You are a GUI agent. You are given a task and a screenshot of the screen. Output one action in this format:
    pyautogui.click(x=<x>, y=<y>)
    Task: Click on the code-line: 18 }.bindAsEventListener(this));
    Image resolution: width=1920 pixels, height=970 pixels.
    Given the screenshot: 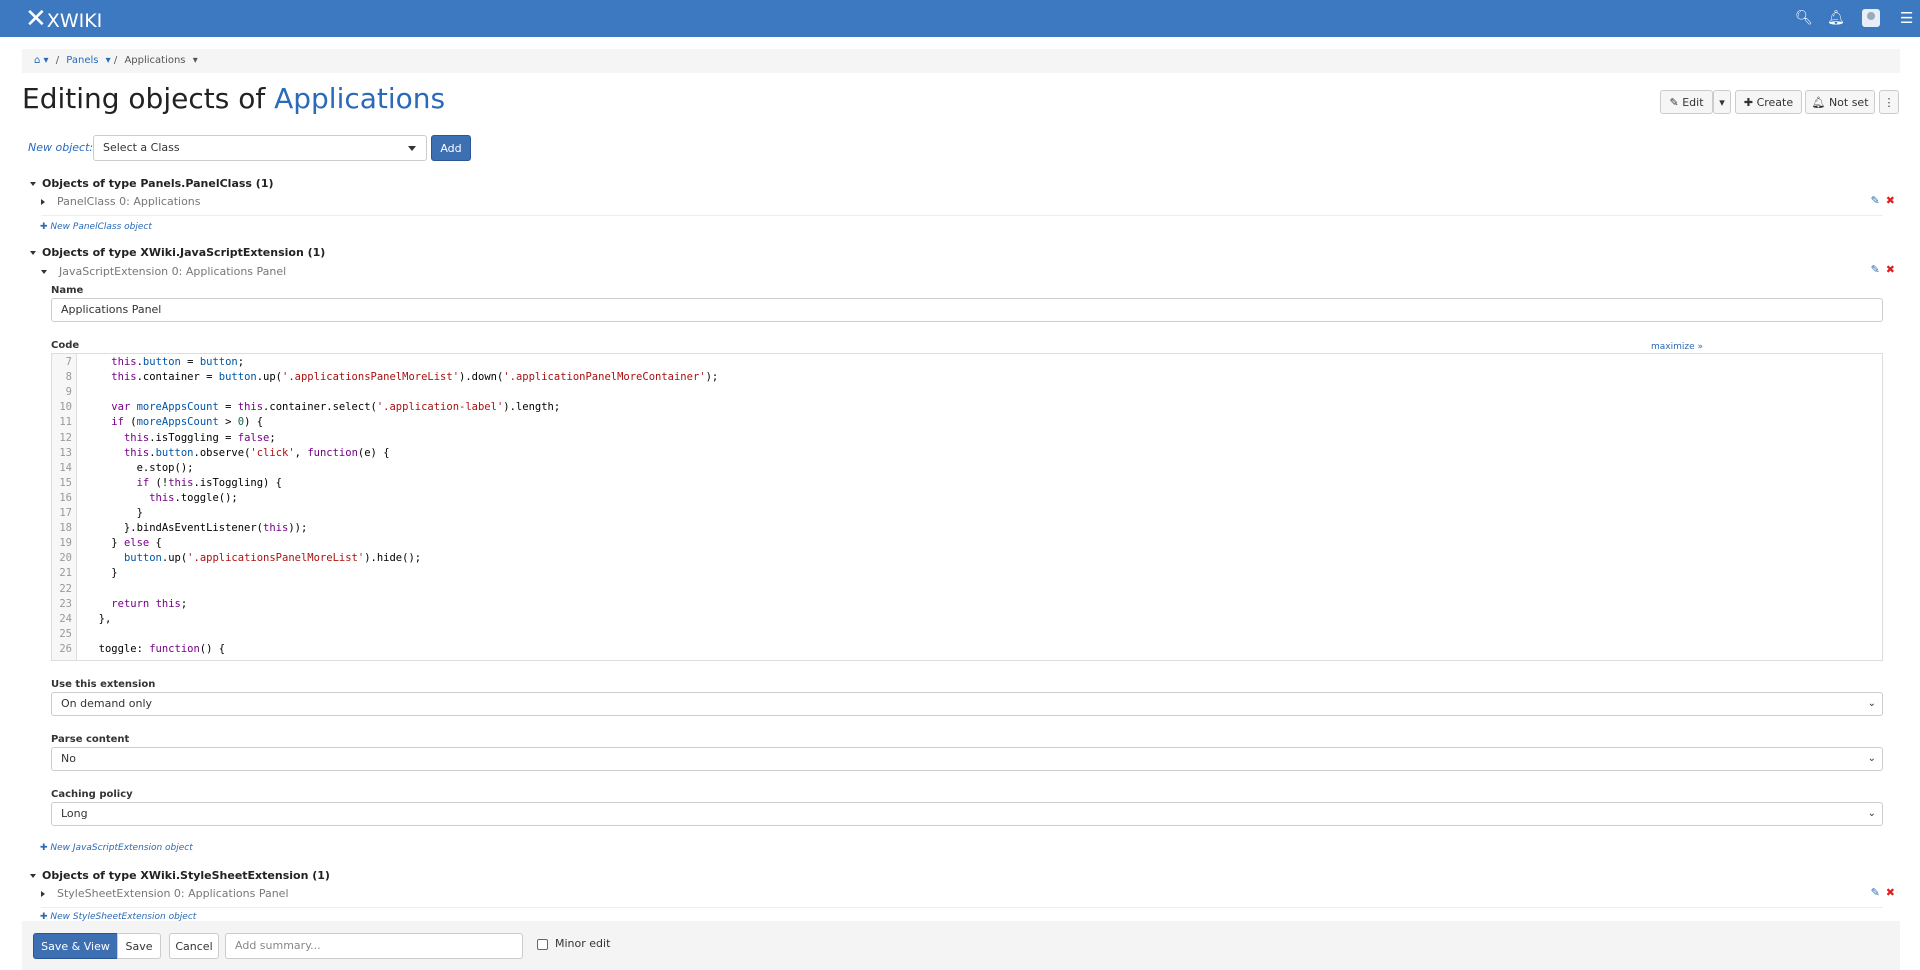 What is the action you would take?
    pyautogui.click(x=967, y=528)
    